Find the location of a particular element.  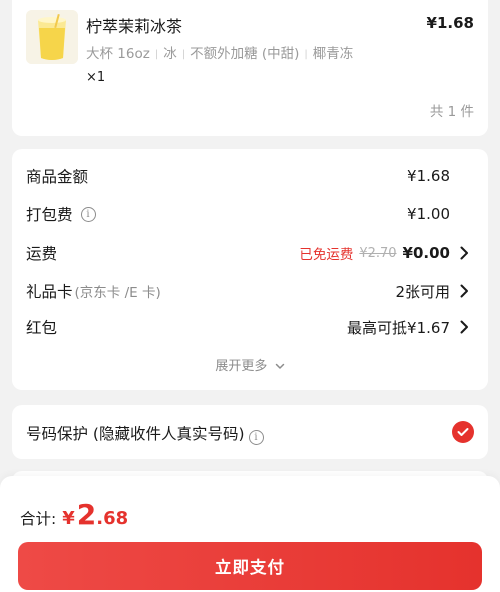

goods-amount-value: ¥1.68 is located at coordinates (428, 176).